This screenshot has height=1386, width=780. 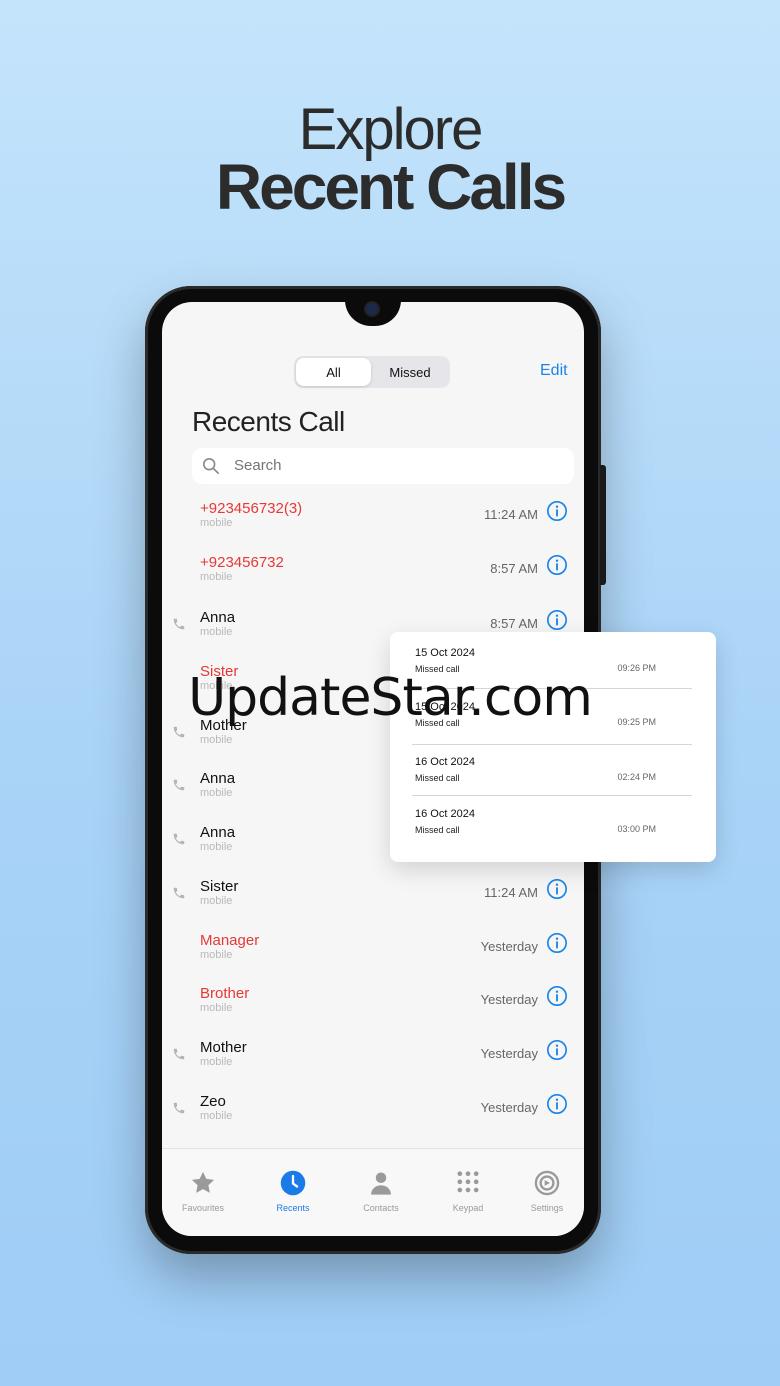 I want to click on popup-item: 16 Oct 2024 Missed call 02:24 PM, so click(x=553, y=781).